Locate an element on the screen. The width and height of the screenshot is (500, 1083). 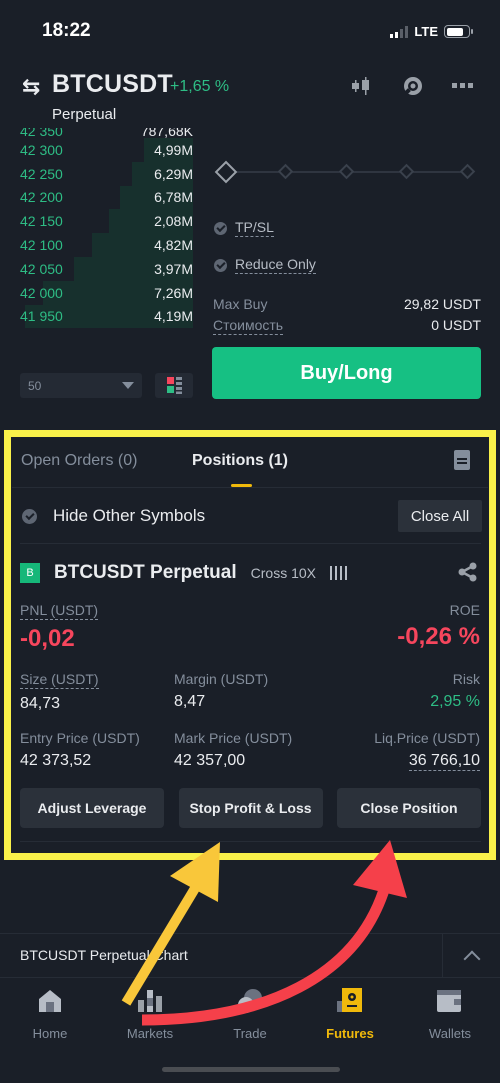
depth-select-value: 50 is located at coordinates (35, 385).